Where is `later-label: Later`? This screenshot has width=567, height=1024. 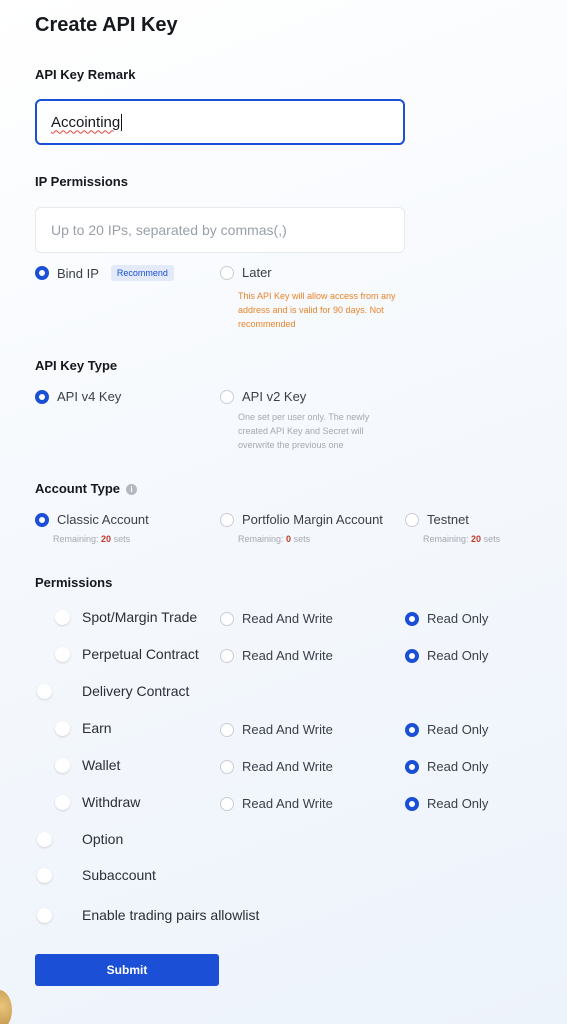
later-label: Later is located at coordinates (257, 272).